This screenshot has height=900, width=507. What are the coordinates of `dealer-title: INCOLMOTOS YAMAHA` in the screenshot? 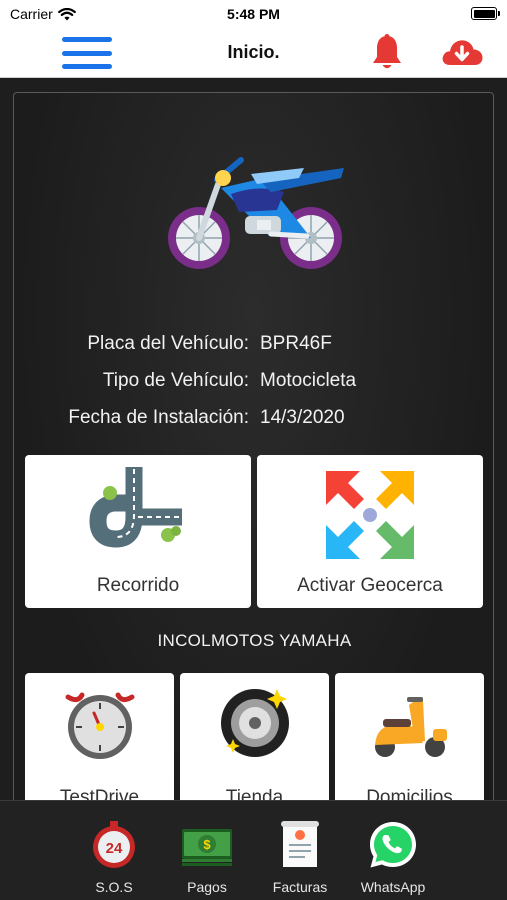 It's located at (254, 640).